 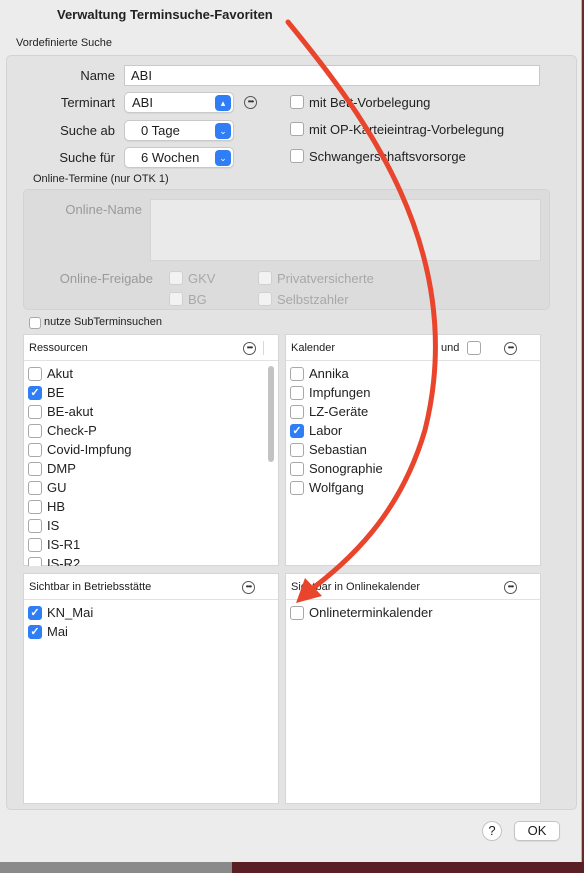 What do you see at coordinates (87, 130) in the screenshot?
I see `suche-ab-label: Suche ab` at bounding box center [87, 130].